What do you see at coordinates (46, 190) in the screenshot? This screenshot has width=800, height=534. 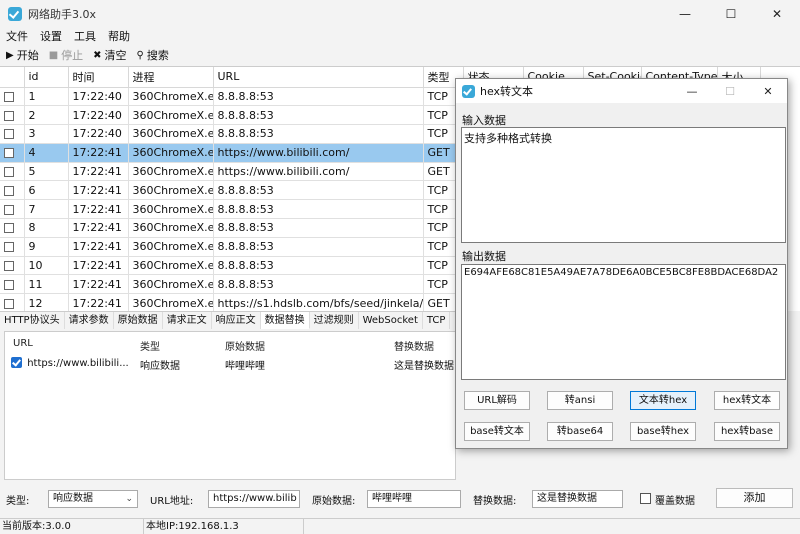 I see `row-id: 6` at bounding box center [46, 190].